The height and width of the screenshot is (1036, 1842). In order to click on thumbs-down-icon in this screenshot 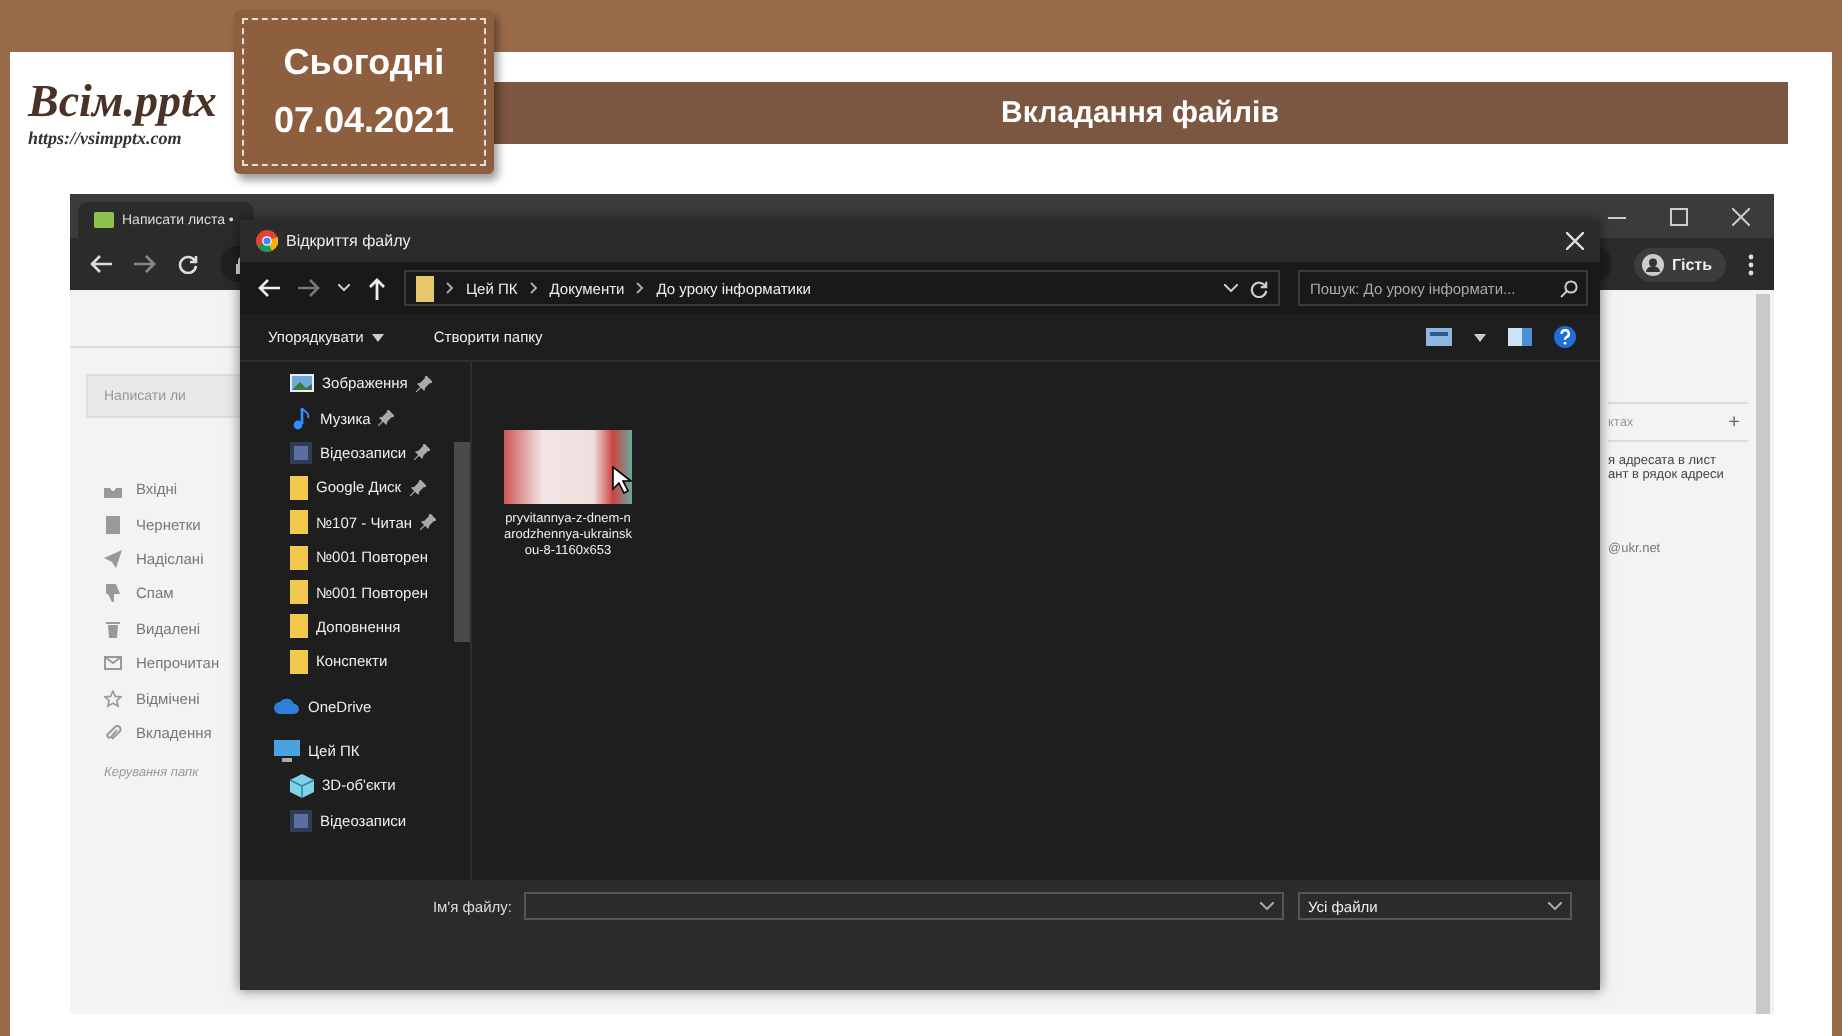, I will do `click(113, 593)`.